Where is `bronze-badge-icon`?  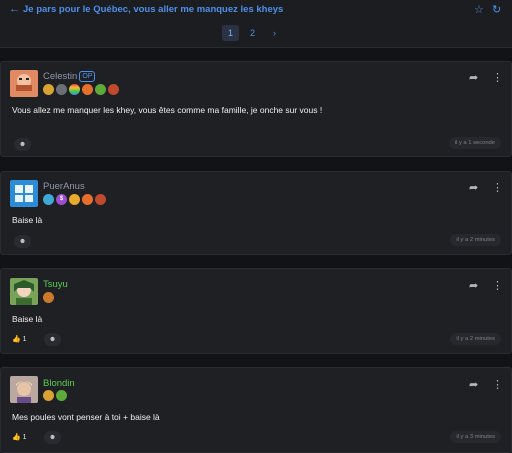 bronze-badge-icon is located at coordinates (48, 297).